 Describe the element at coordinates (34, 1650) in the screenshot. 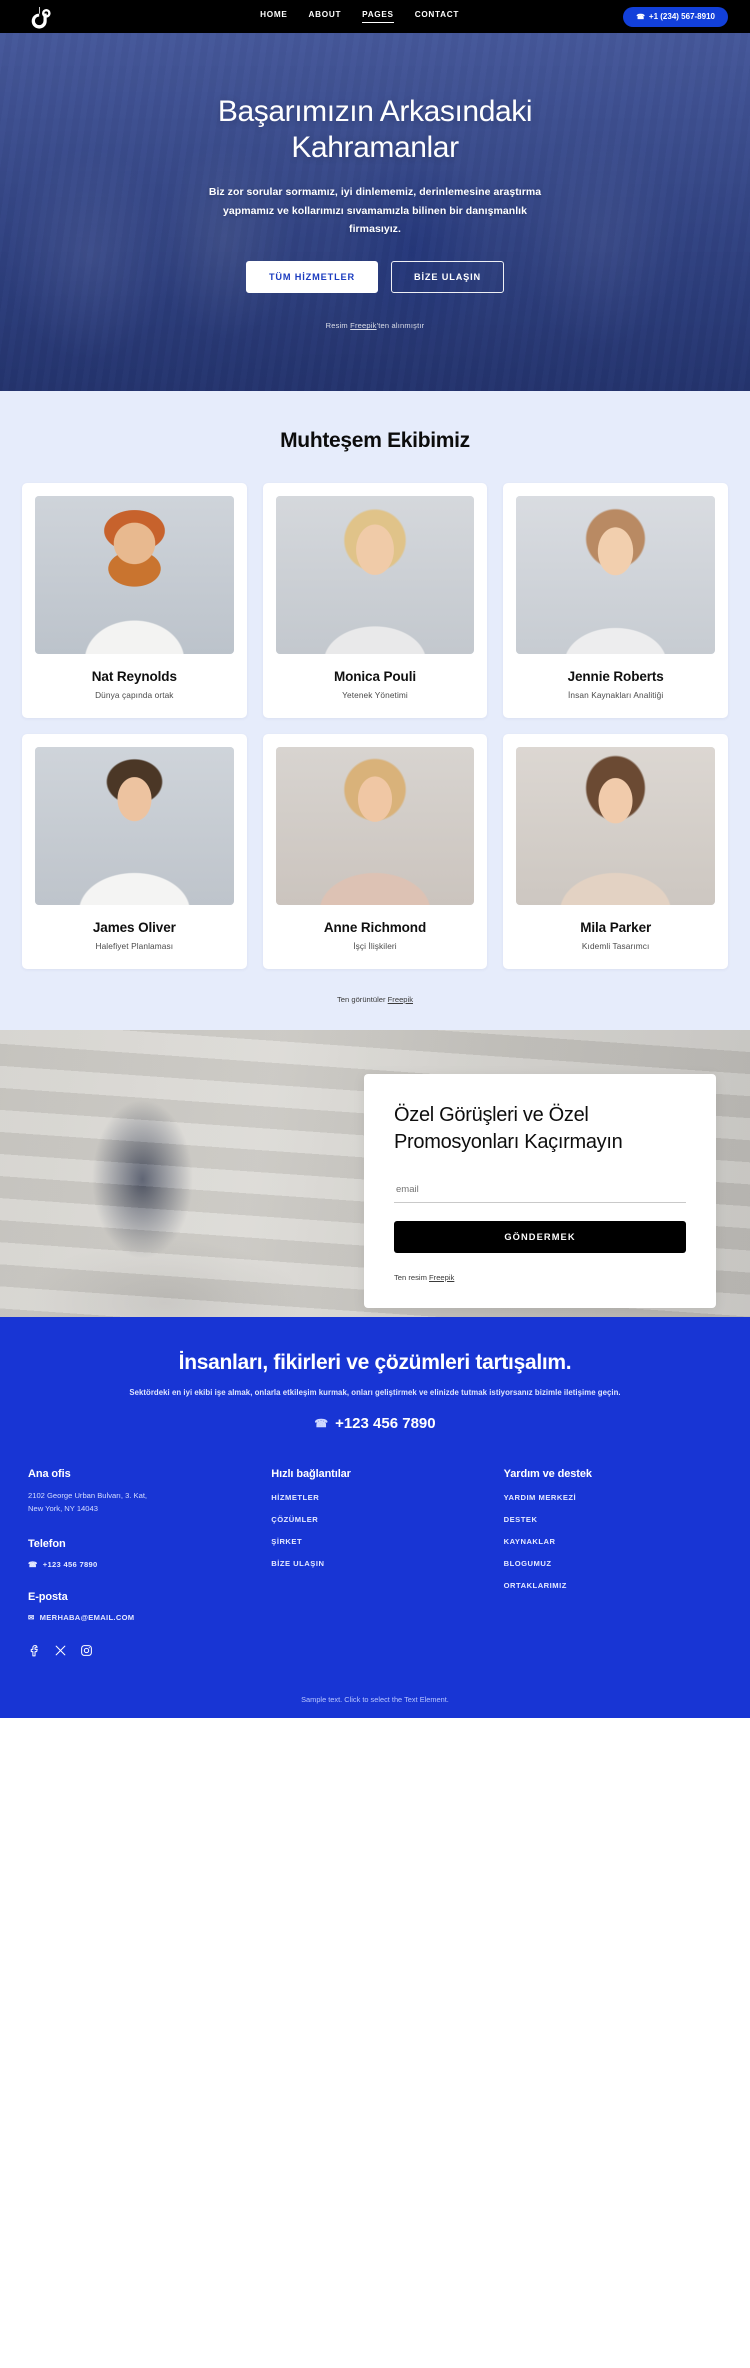

I see `facebook-icon` at that location.